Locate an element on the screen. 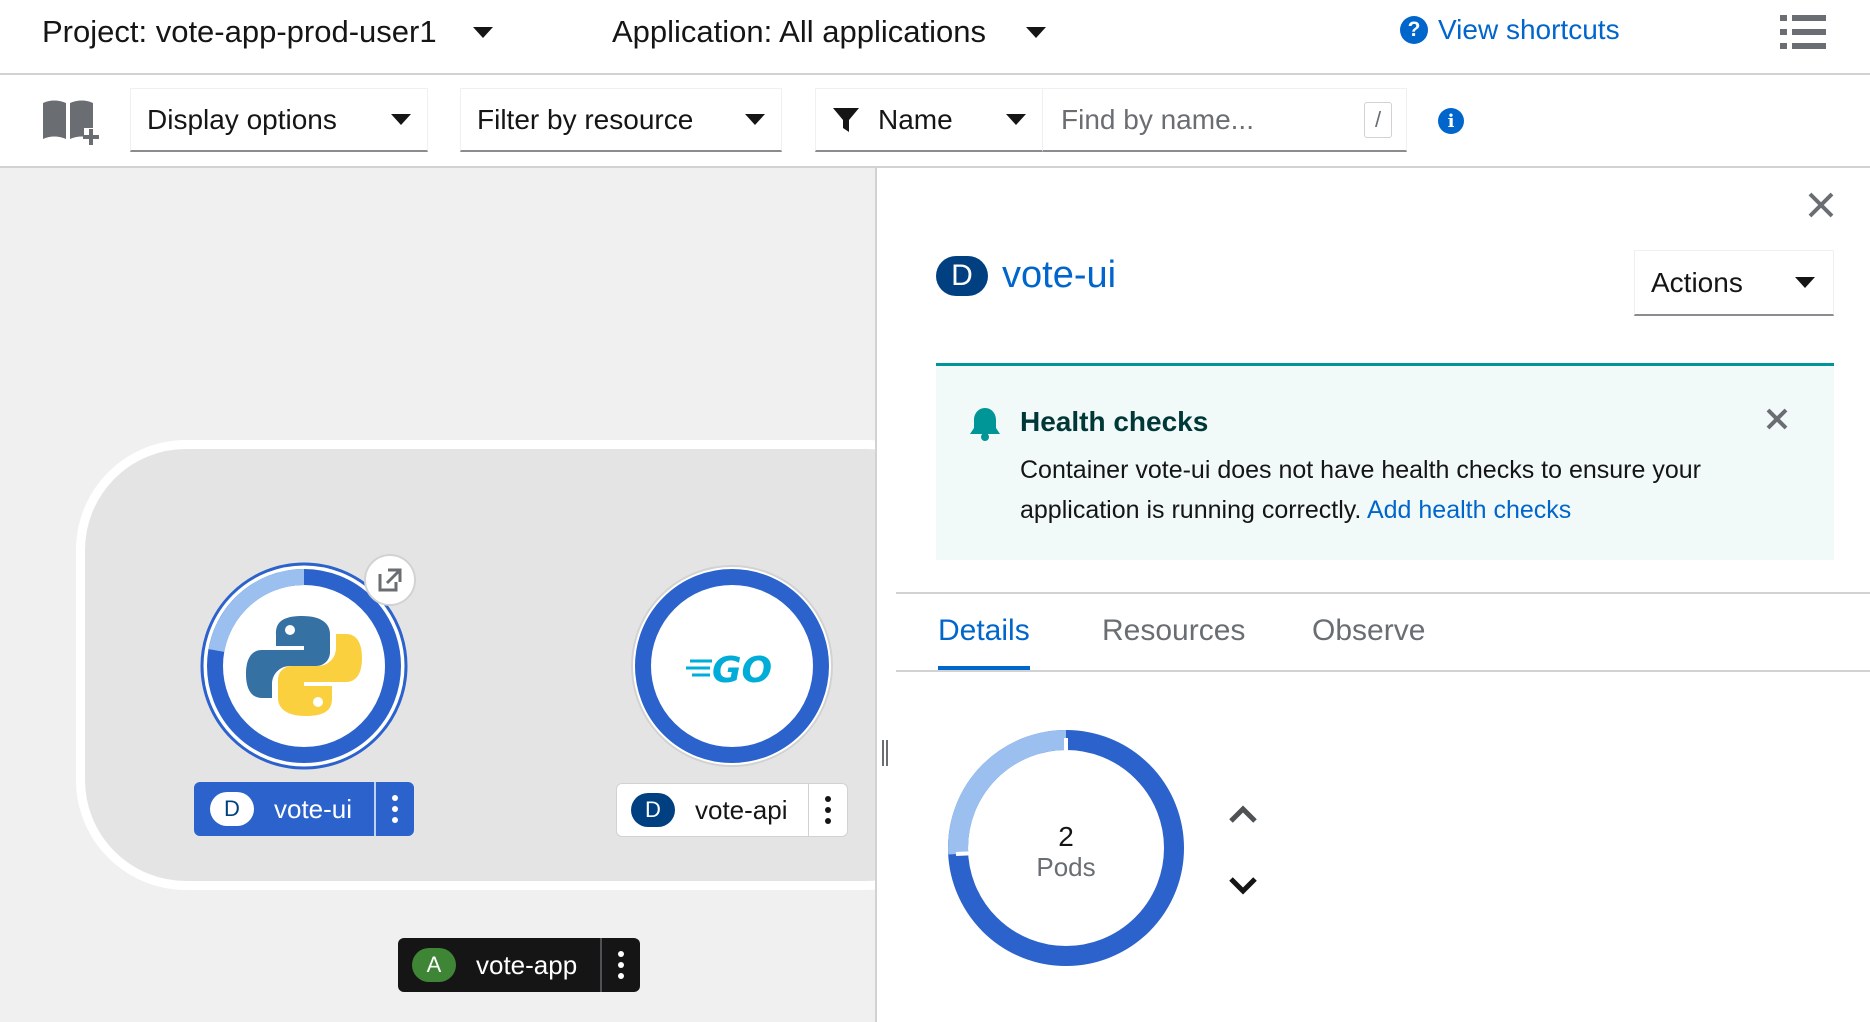  project-selector: Project: vote-app-prod-user1 is located at coordinates (267, 32).